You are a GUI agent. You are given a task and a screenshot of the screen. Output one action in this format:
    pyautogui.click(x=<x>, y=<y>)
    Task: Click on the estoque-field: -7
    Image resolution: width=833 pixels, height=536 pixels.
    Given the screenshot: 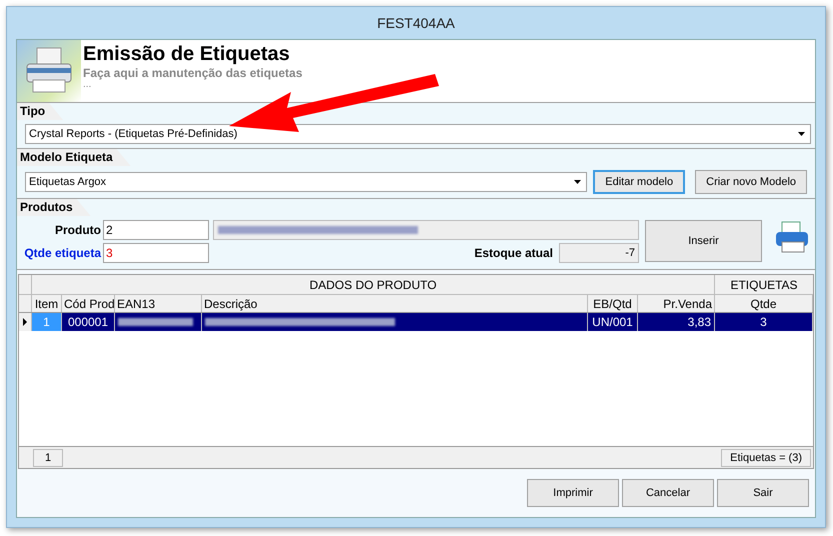 What is the action you would take?
    pyautogui.click(x=599, y=253)
    